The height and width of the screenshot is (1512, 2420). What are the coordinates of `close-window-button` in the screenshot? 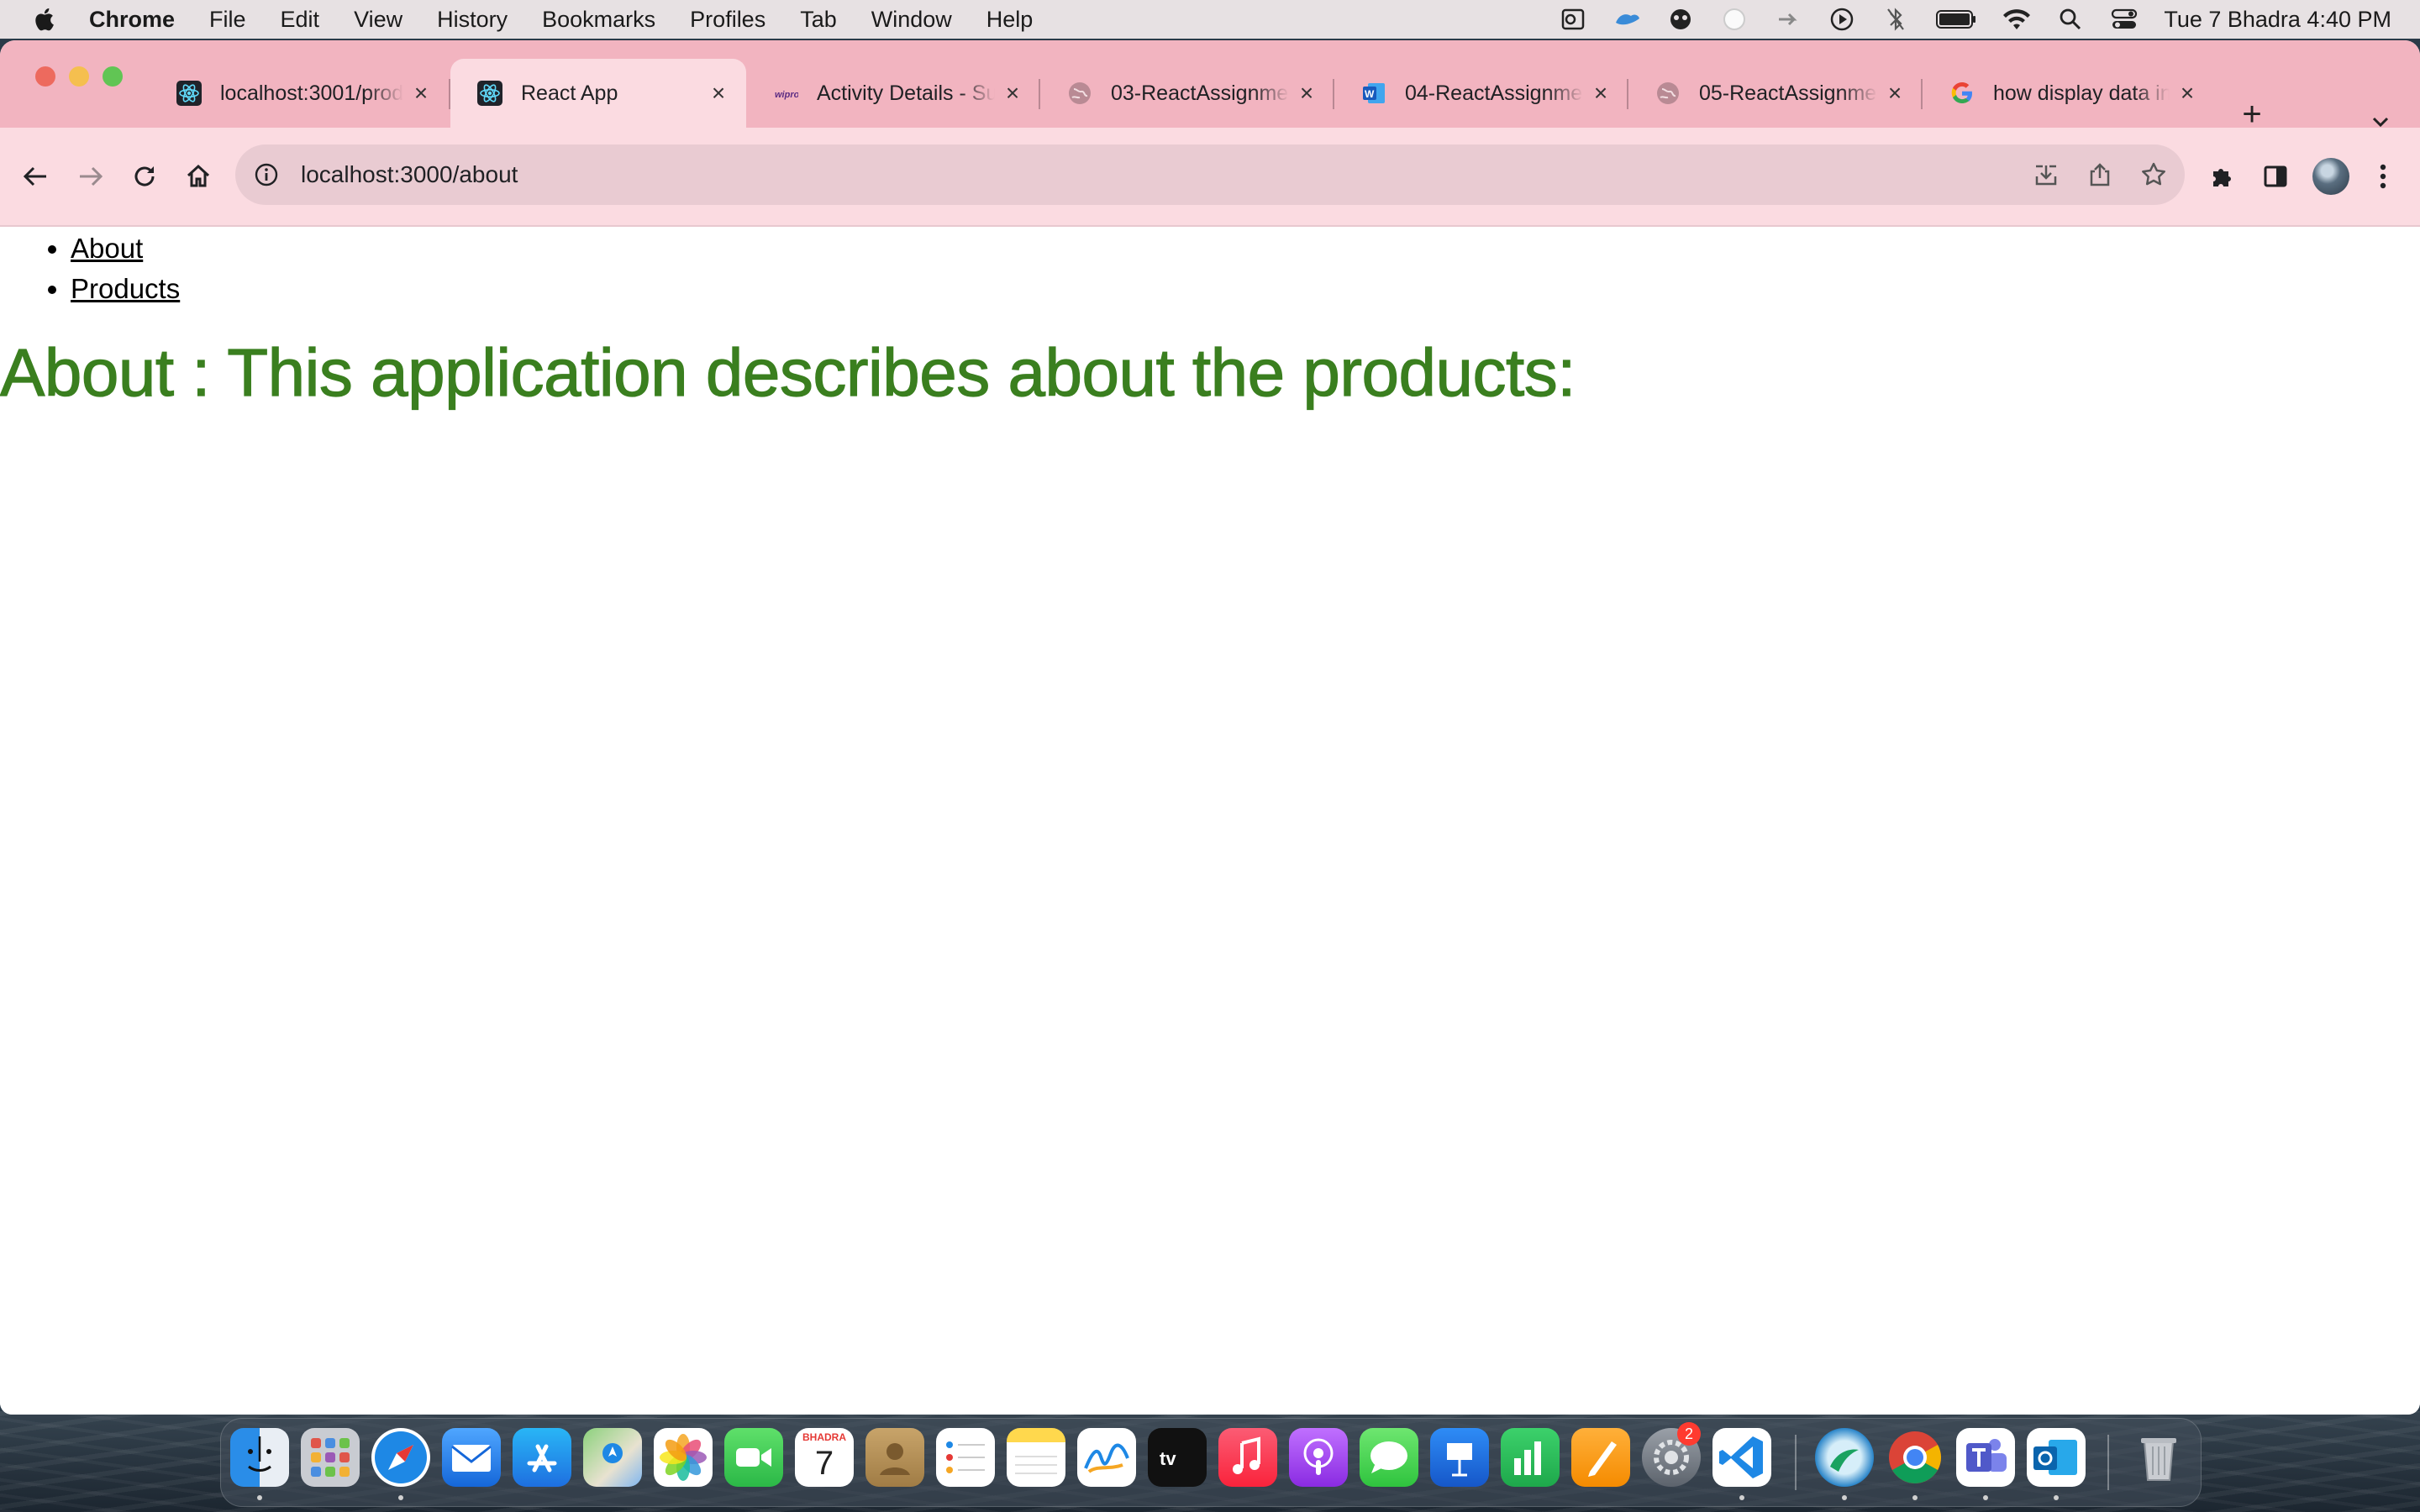 It's located at (45, 76).